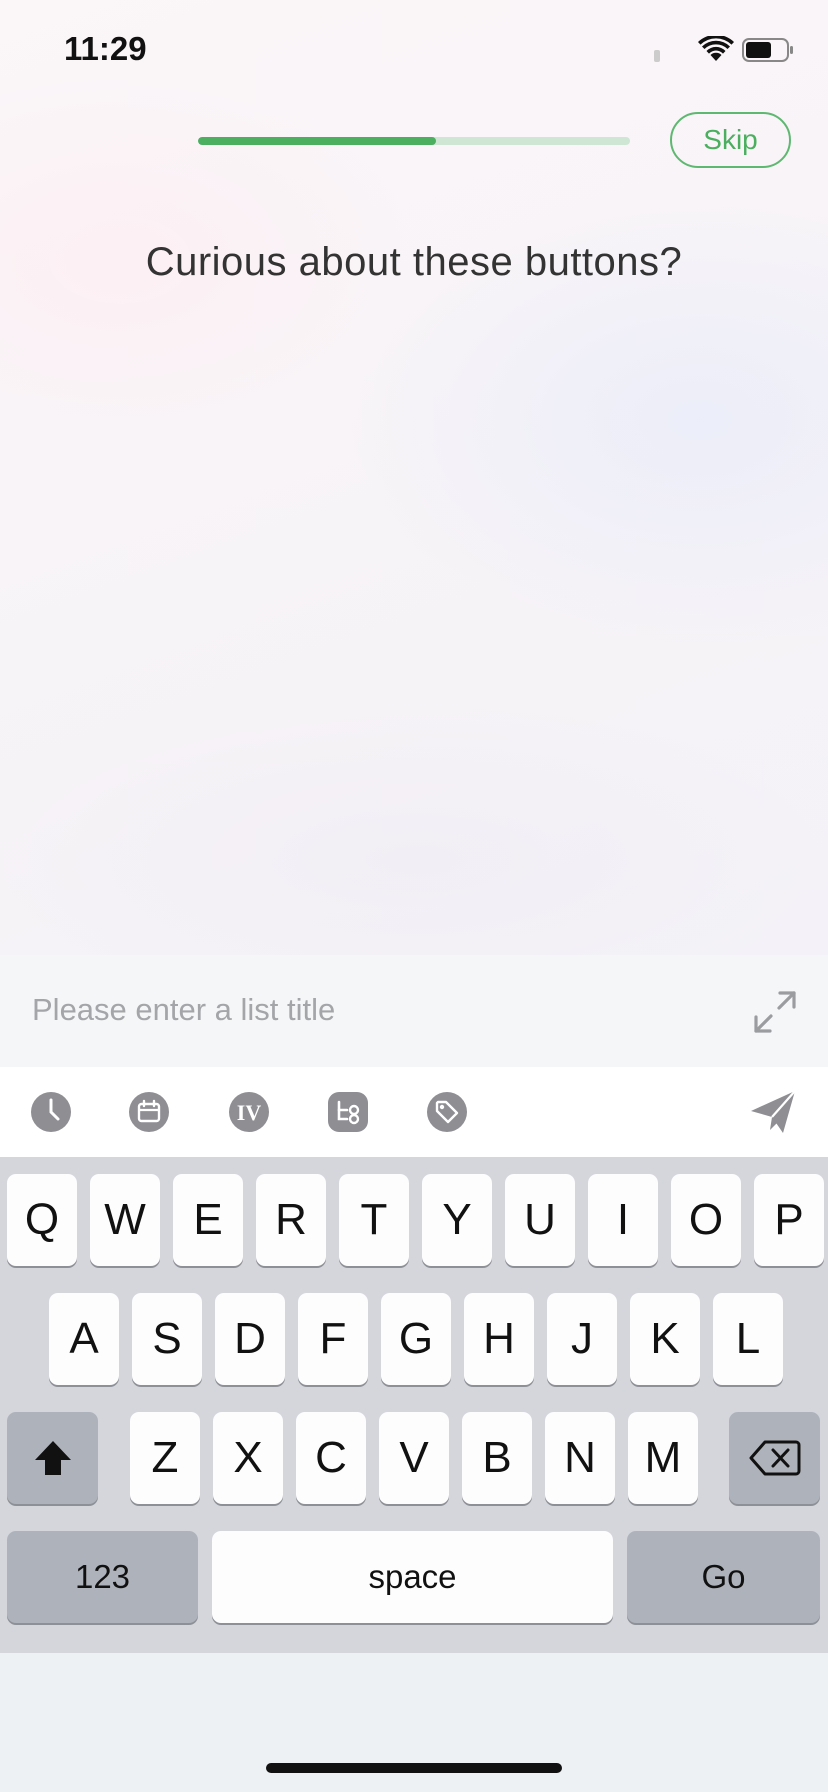 The height and width of the screenshot is (1792, 828). Describe the element at coordinates (149, 1112) in the screenshot. I see `calendar-icon` at that location.